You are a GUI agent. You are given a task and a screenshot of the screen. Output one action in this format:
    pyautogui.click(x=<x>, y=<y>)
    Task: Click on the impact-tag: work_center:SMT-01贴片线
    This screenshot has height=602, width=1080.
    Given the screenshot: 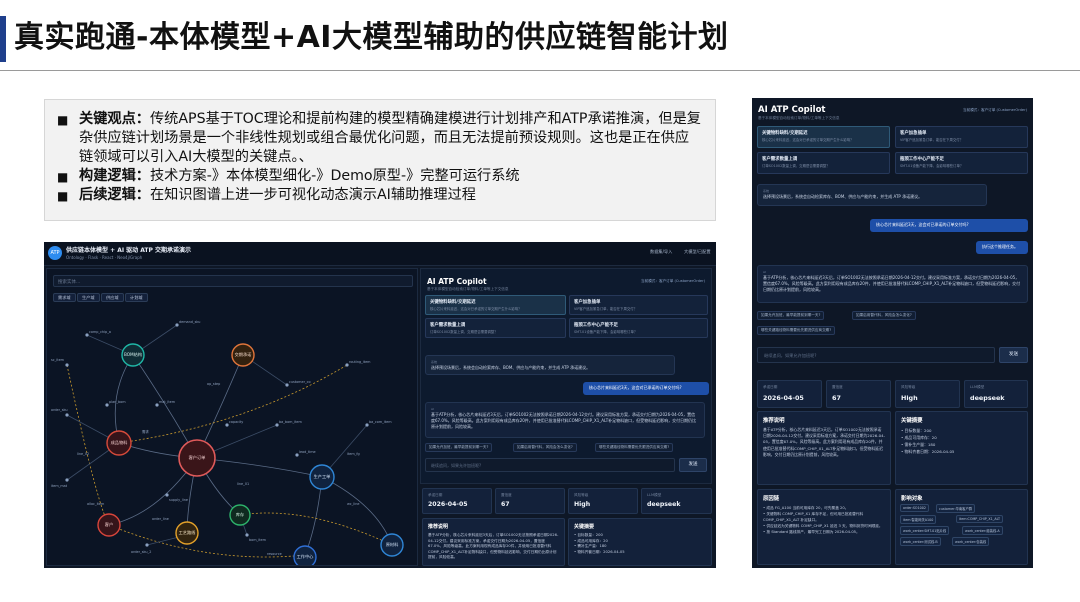 What is the action you would take?
    pyautogui.click(x=925, y=530)
    